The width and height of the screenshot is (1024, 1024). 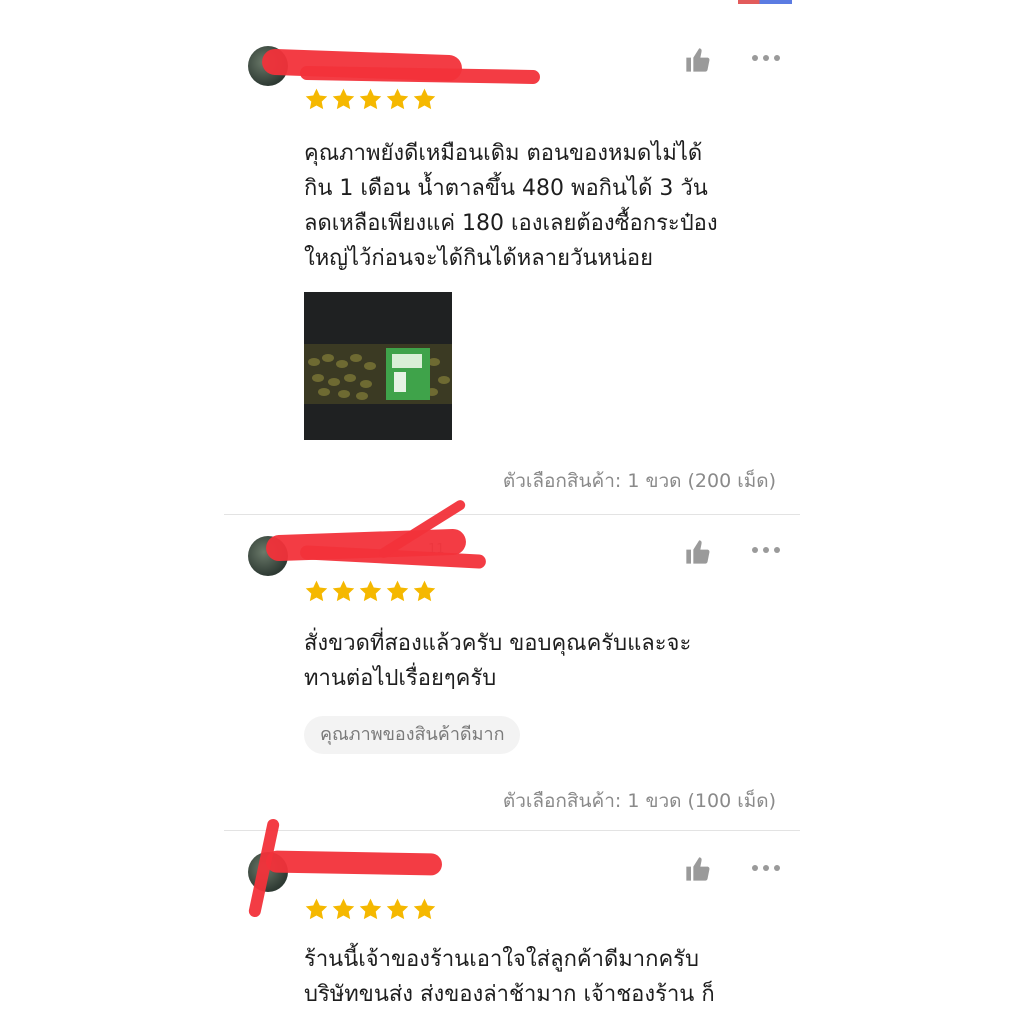 I want to click on product-variant: ตัวเลือกสินค้า: 1 ขวด (100 เม็ด), so click(x=639, y=801).